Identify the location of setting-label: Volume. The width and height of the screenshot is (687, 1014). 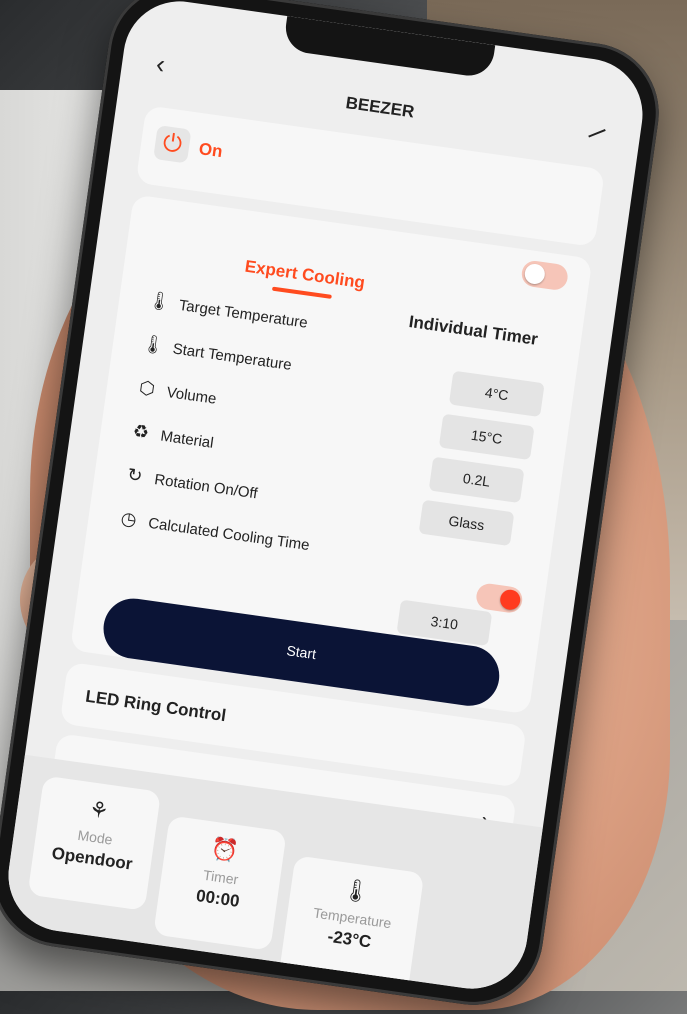
(191, 395).